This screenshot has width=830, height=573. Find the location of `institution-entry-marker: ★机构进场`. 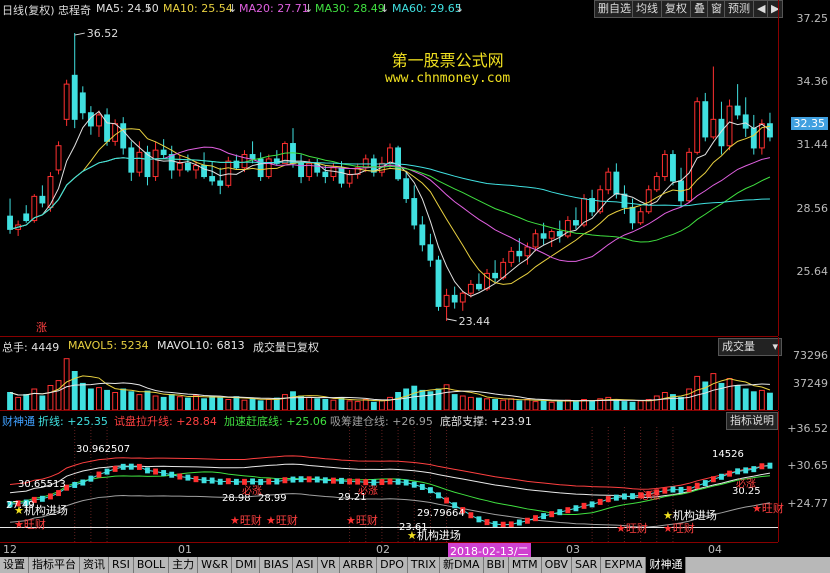

institution-entry-marker: ★机构进场 is located at coordinates (434, 535).